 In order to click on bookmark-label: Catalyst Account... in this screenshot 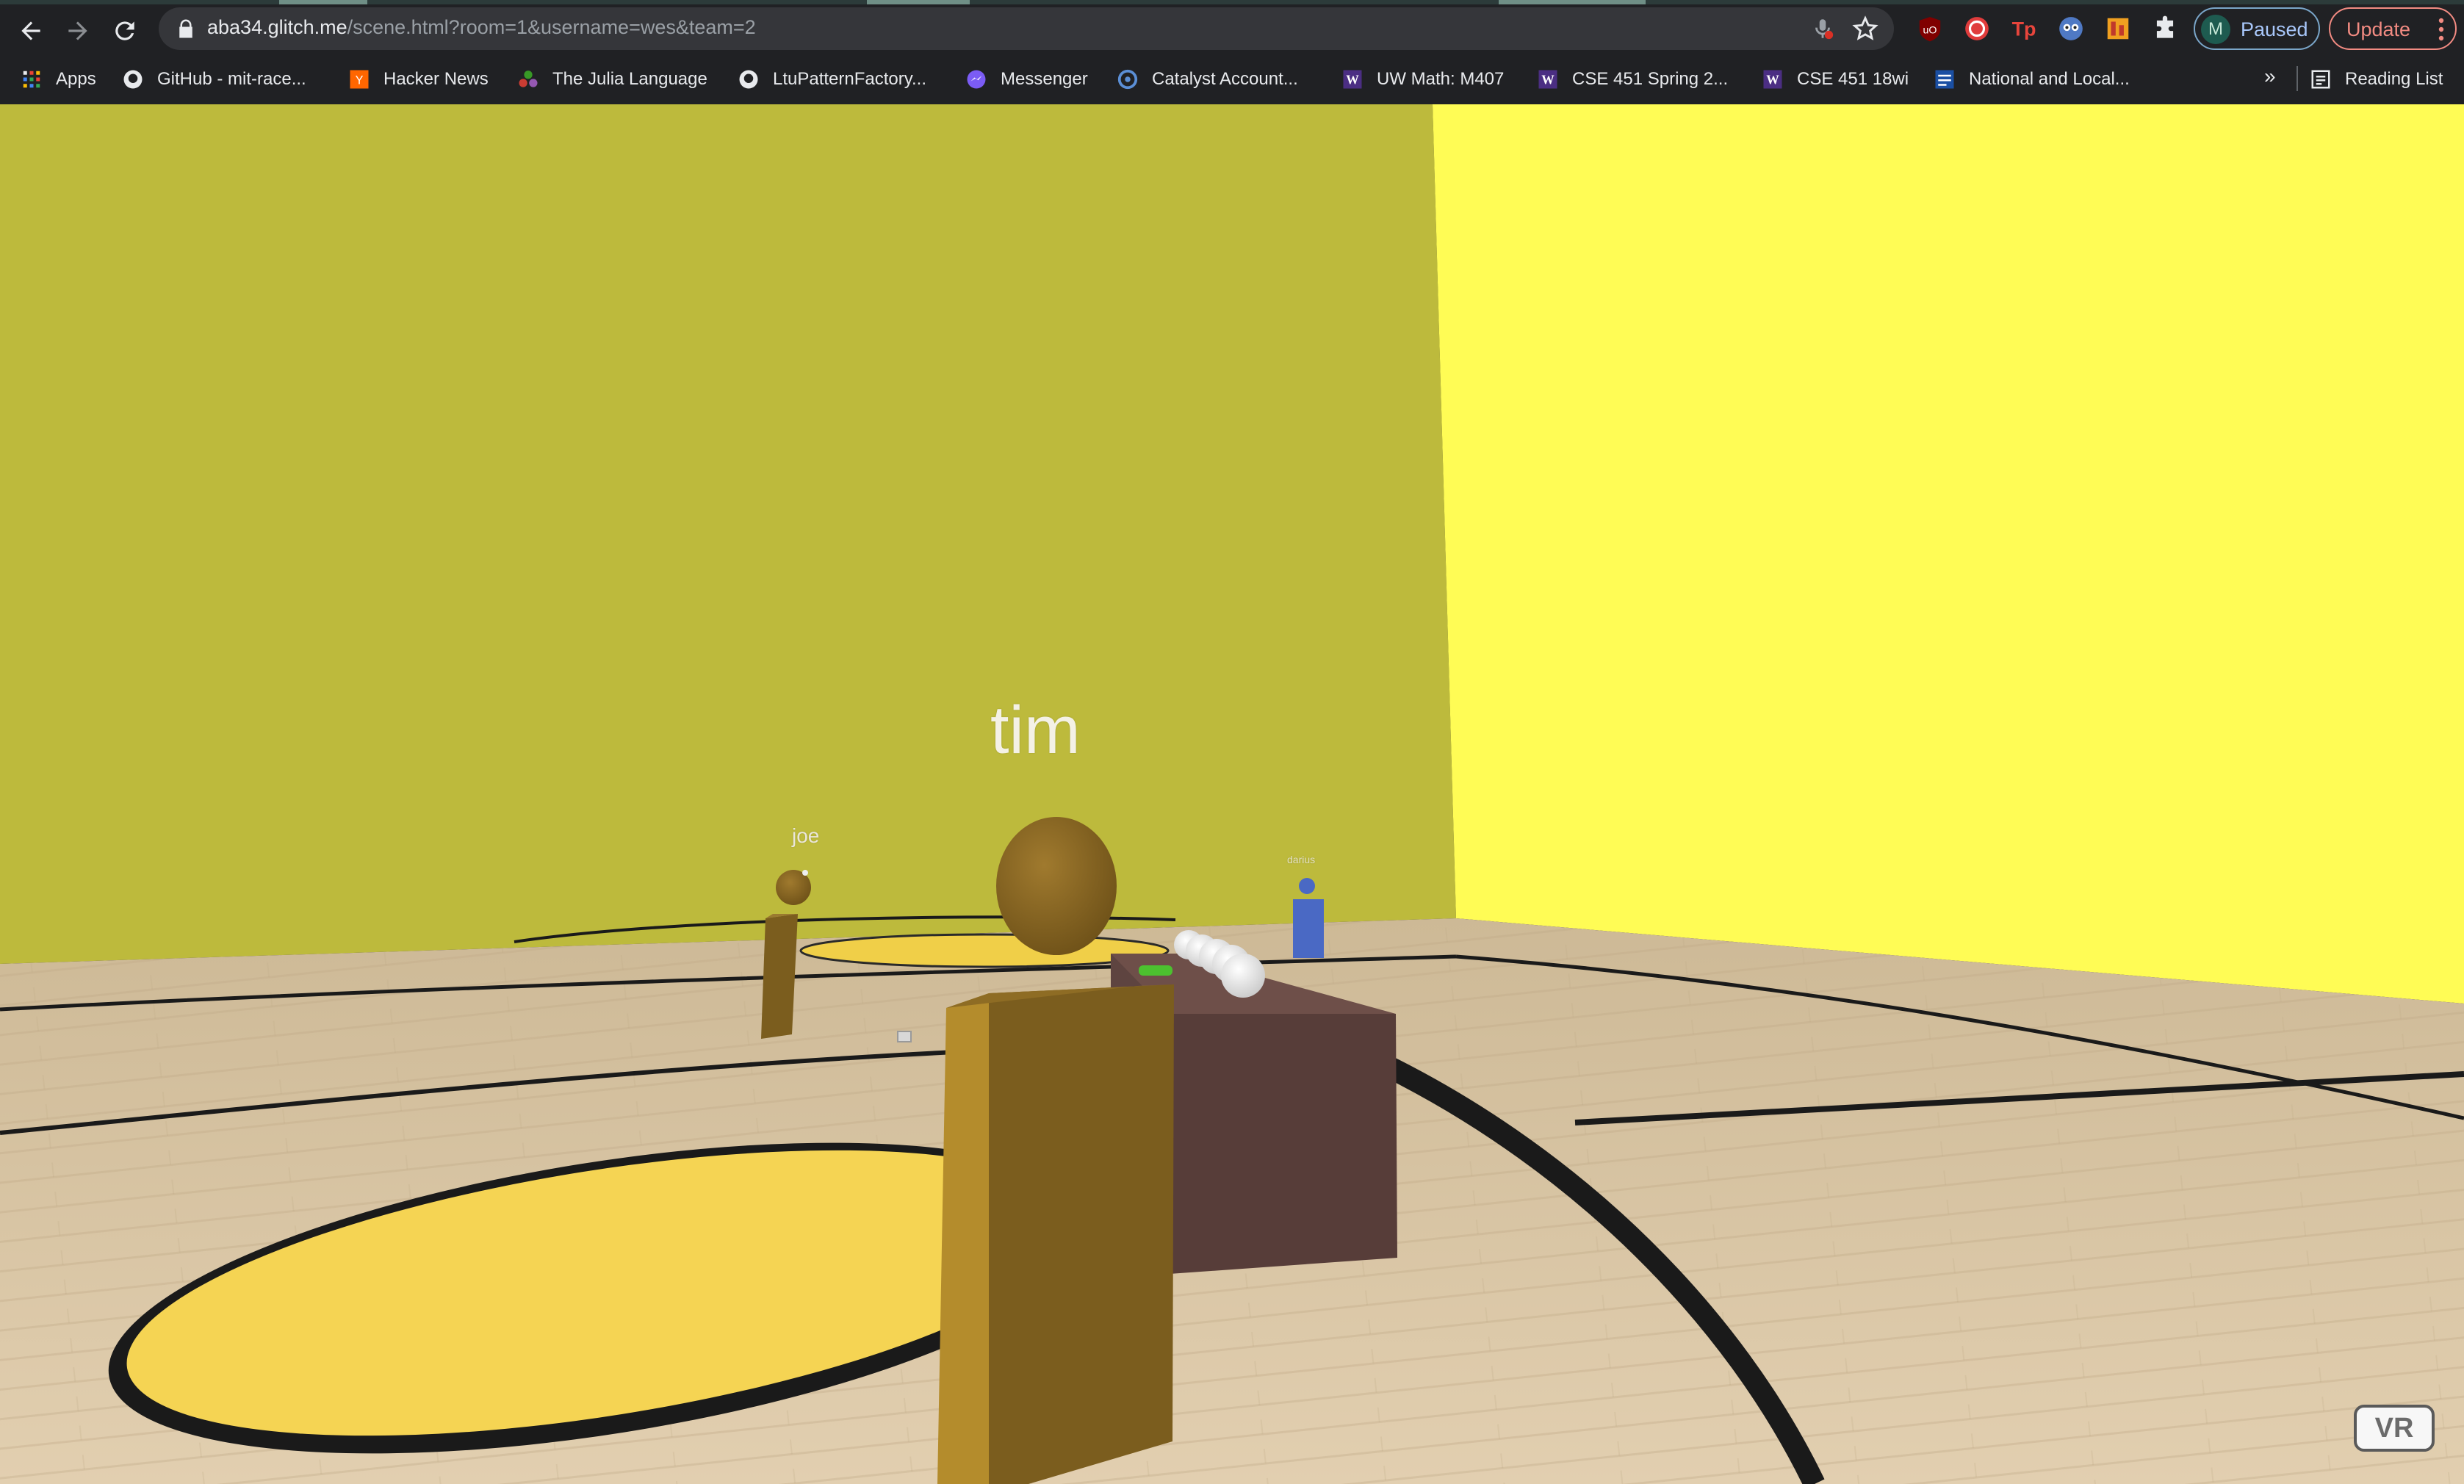, I will do `click(1225, 79)`.